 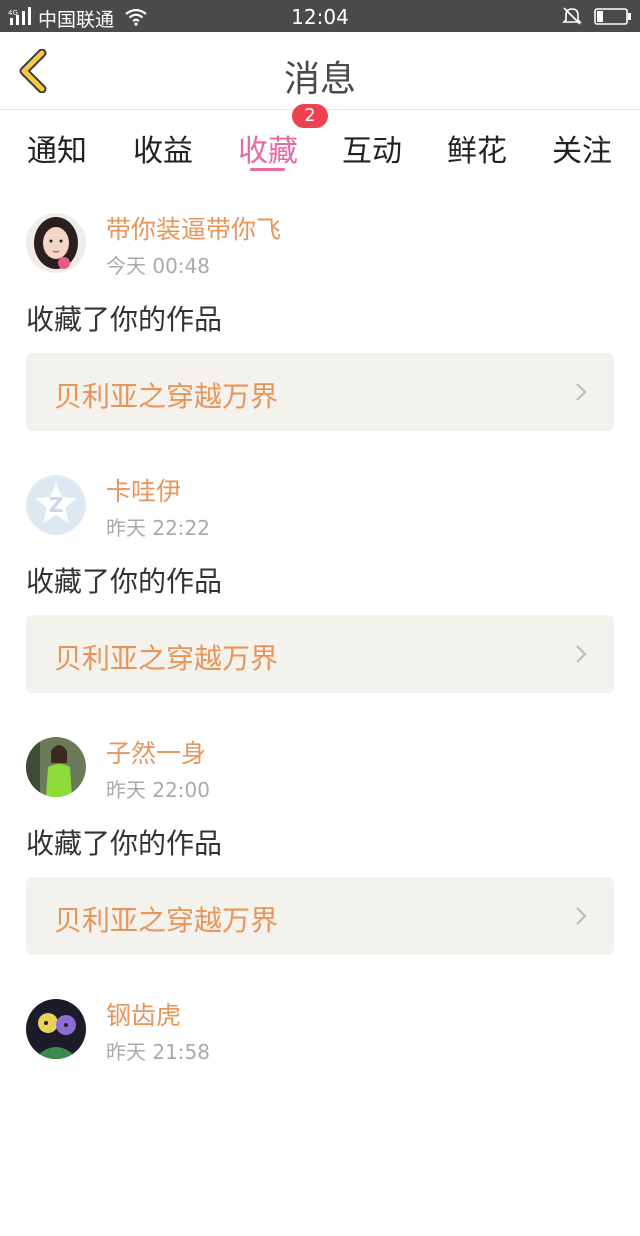 What do you see at coordinates (582, 148) in the screenshot?
I see `tab-following: 关注` at bounding box center [582, 148].